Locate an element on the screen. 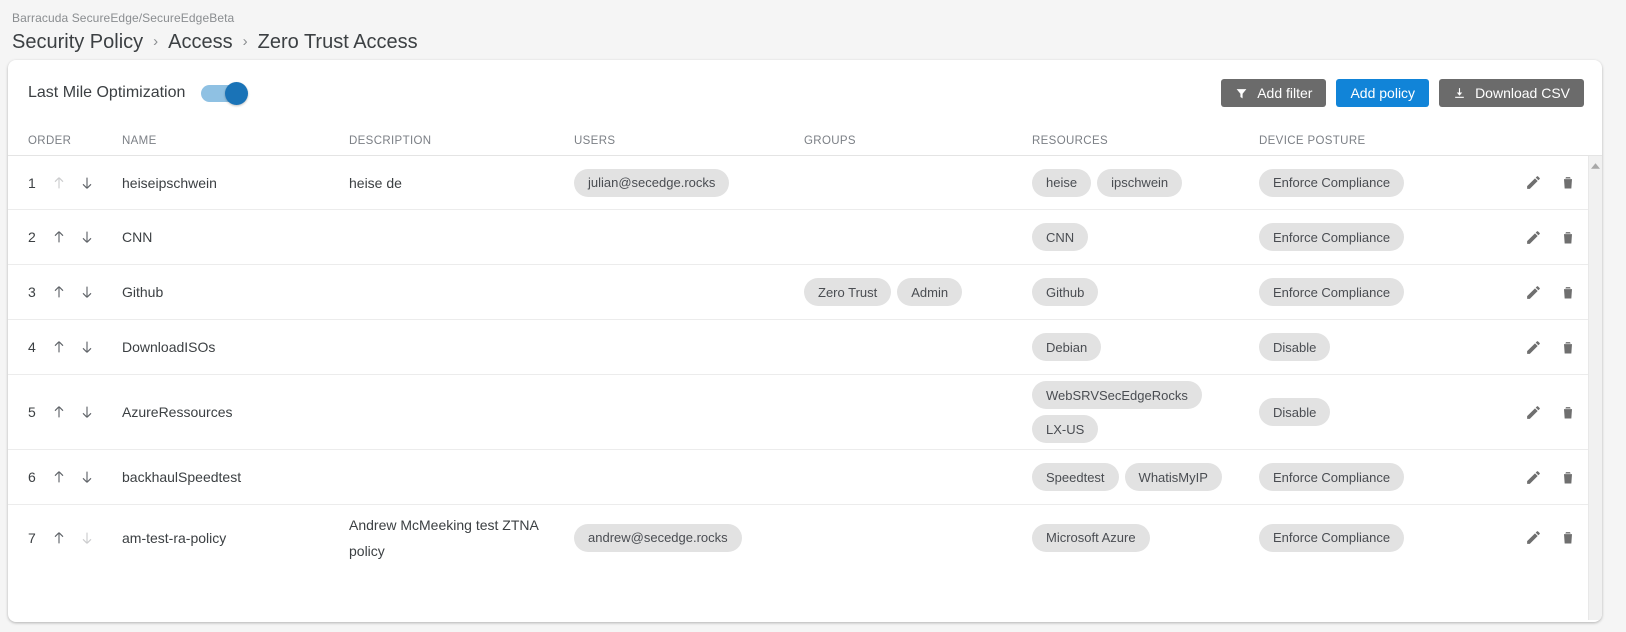 The width and height of the screenshot is (1626, 632). policy-description: heise de is located at coordinates (375, 182).